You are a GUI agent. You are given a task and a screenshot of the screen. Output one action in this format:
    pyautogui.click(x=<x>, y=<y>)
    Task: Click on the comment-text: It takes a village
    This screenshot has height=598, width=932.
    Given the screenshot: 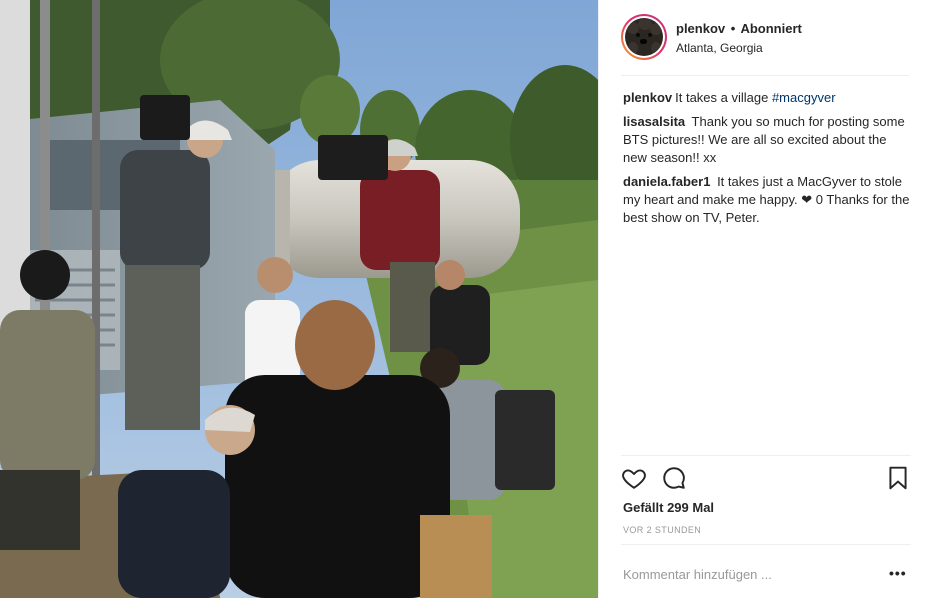 What is the action you would take?
    pyautogui.click(x=723, y=97)
    